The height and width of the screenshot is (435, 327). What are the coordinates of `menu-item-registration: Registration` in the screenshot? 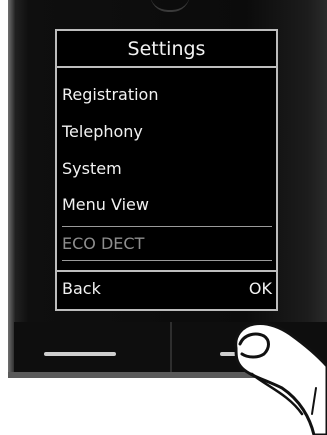 It's located at (110, 94).